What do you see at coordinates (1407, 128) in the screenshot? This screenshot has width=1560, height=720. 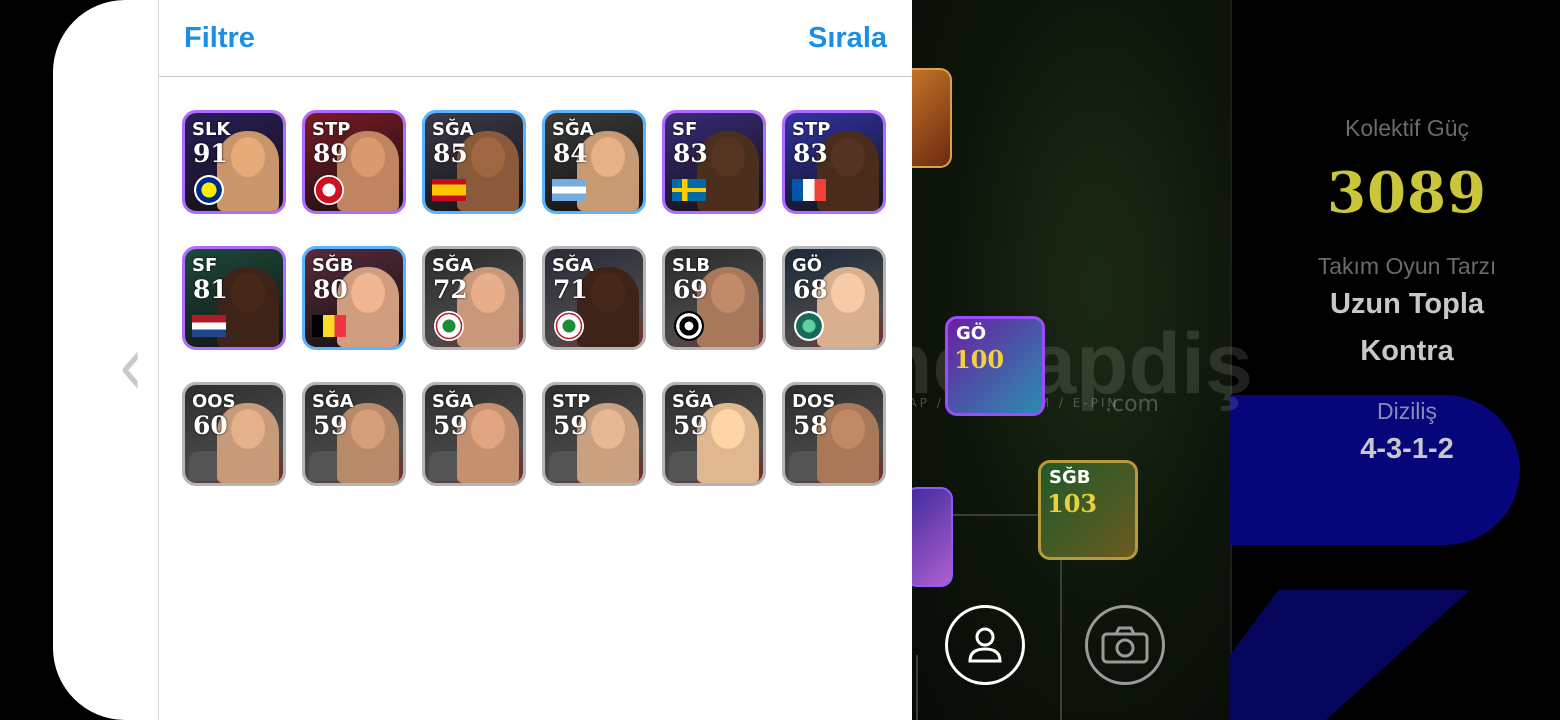 I see `collective-power-label: Kolektif Güç` at bounding box center [1407, 128].